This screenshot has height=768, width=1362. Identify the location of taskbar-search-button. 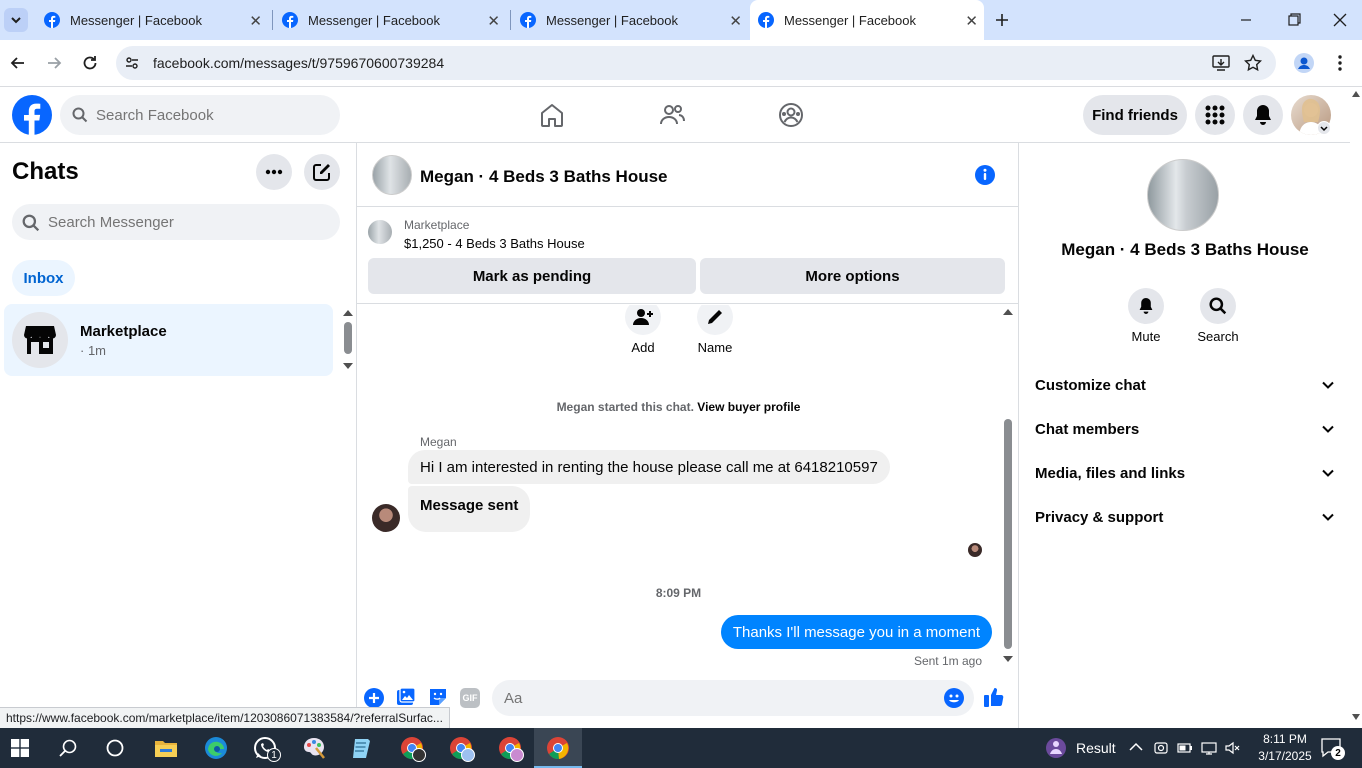
(68, 748).